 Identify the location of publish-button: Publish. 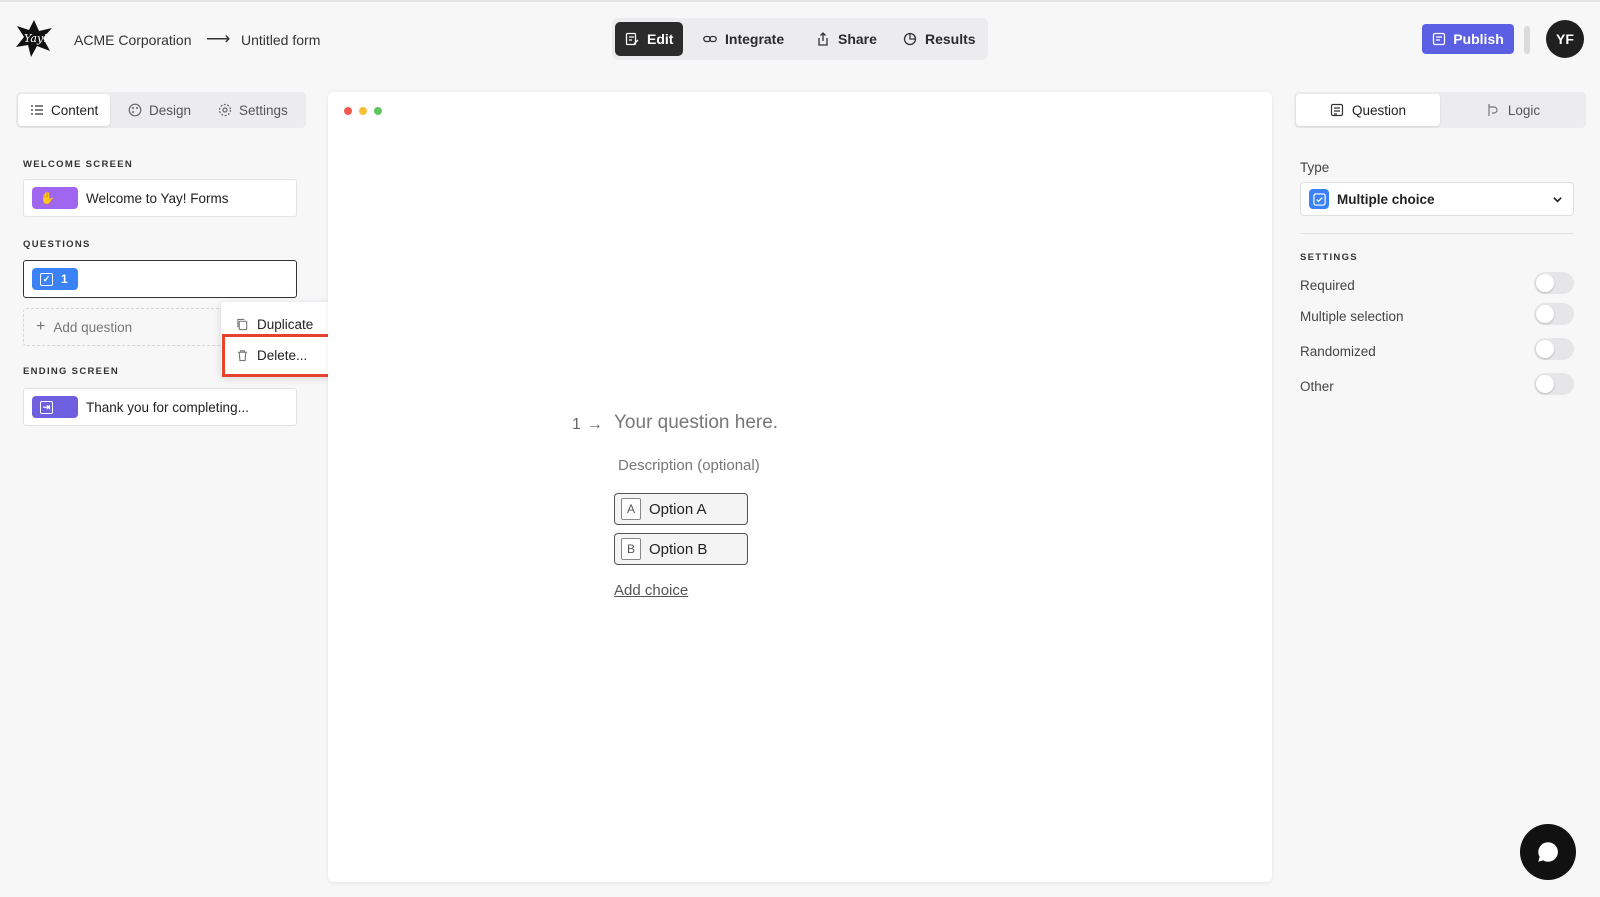
(1468, 39).